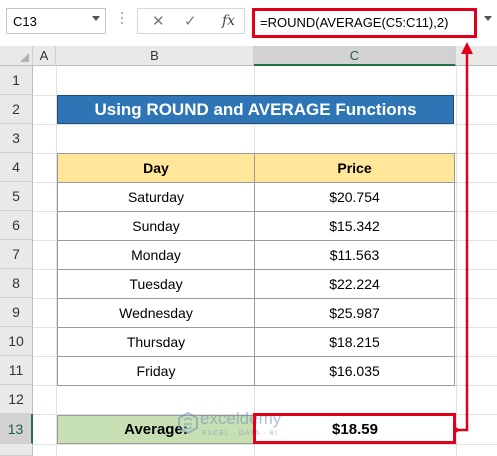 This screenshot has height=456, width=497. I want to click on column-header-c: C, so click(355, 56).